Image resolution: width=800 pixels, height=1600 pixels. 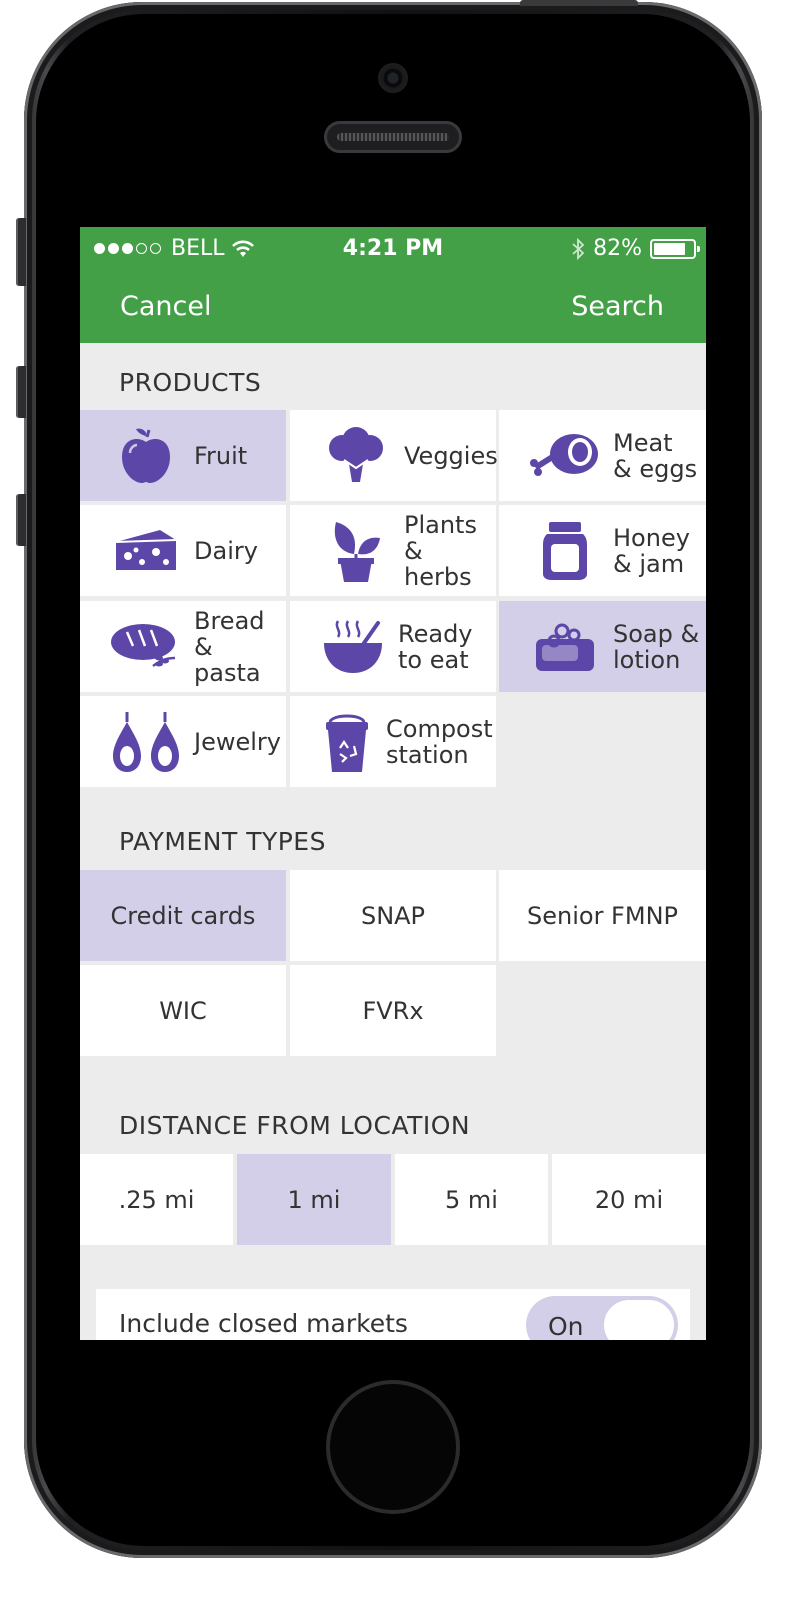 I want to click on product-label-line2: to eat, so click(x=433, y=659).